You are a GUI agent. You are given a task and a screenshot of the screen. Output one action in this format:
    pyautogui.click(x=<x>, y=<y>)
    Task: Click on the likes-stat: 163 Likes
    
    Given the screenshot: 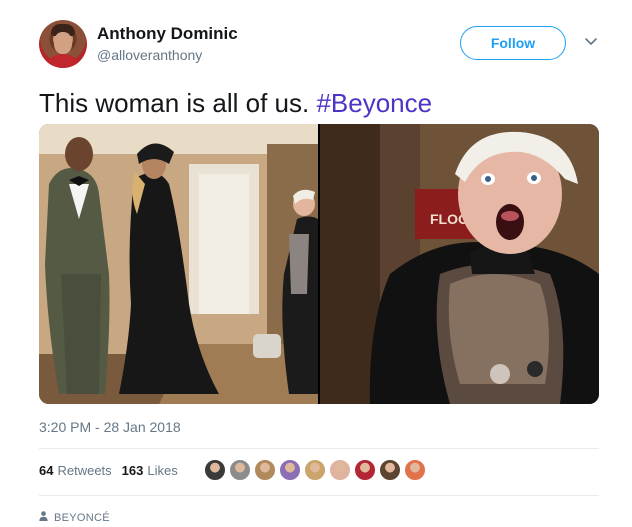 What is the action you would take?
    pyautogui.click(x=150, y=470)
    